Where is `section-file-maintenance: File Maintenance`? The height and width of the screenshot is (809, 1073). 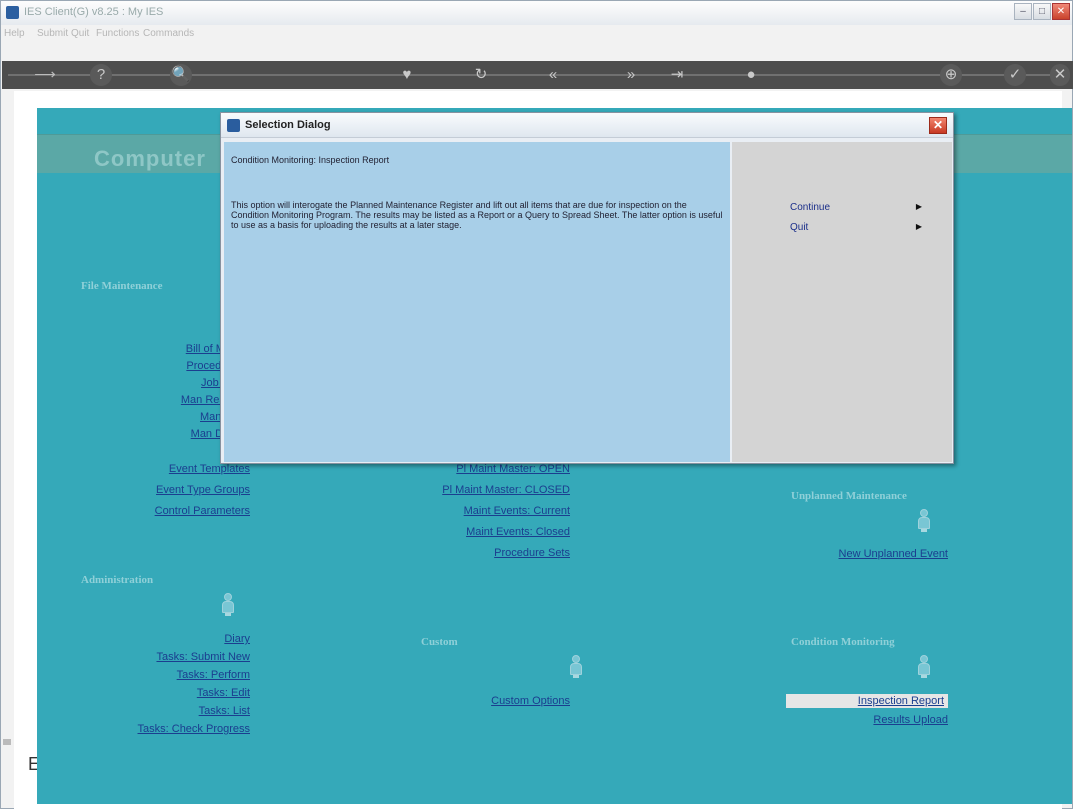 section-file-maintenance: File Maintenance is located at coordinates (122, 286).